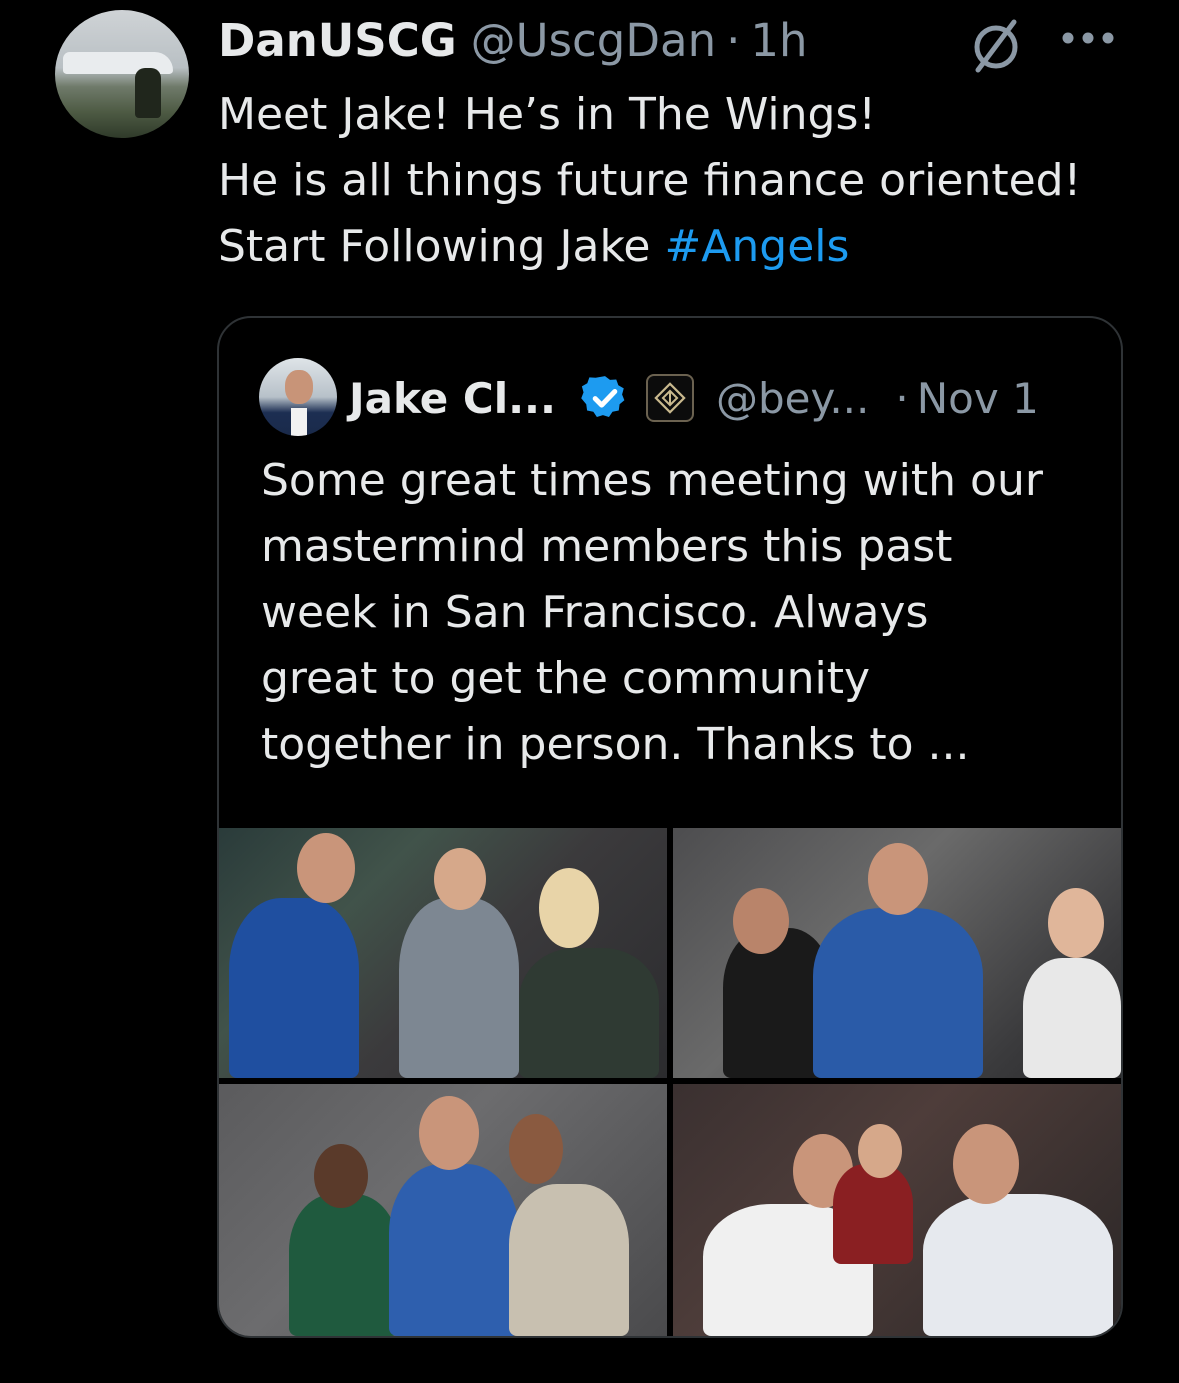 The image size is (1179, 1383). What do you see at coordinates (148, 93) in the screenshot?
I see `avatar-person` at bounding box center [148, 93].